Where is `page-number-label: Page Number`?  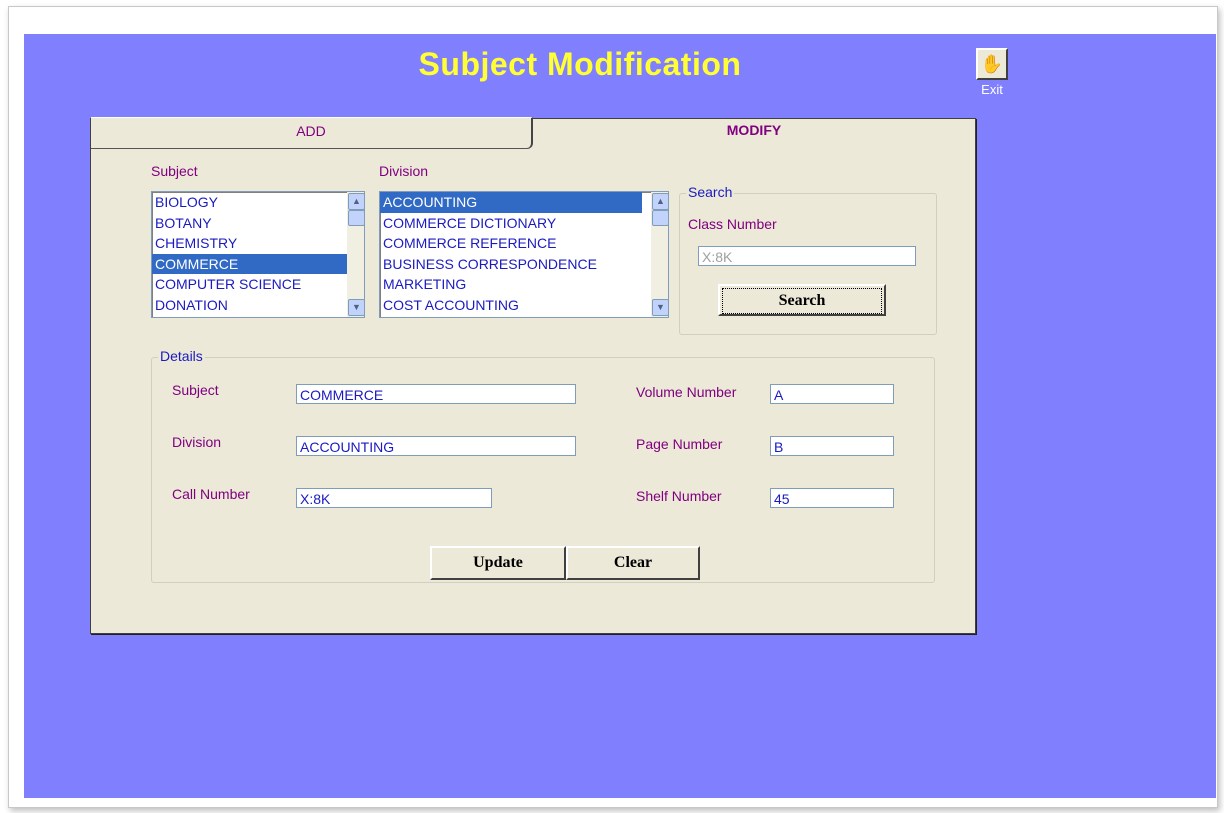 page-number-label: Page Number is located at coordinates (679, 444).